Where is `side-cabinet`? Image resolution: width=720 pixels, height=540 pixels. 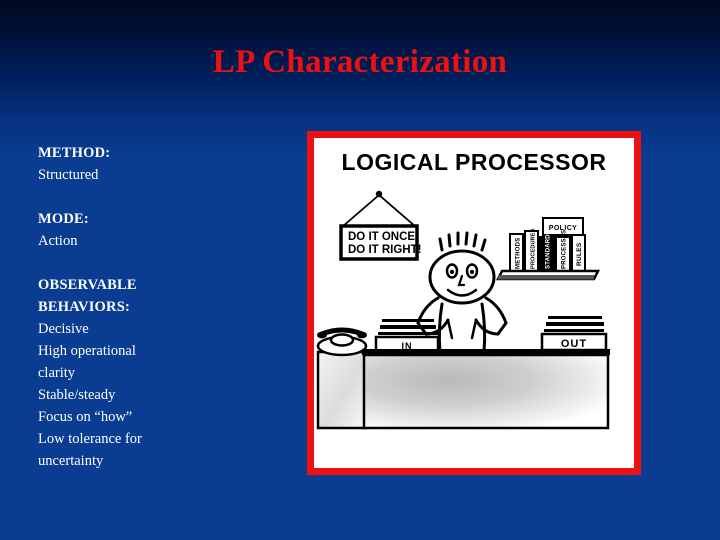
side-cabinet is located at coordinates (342, 390).